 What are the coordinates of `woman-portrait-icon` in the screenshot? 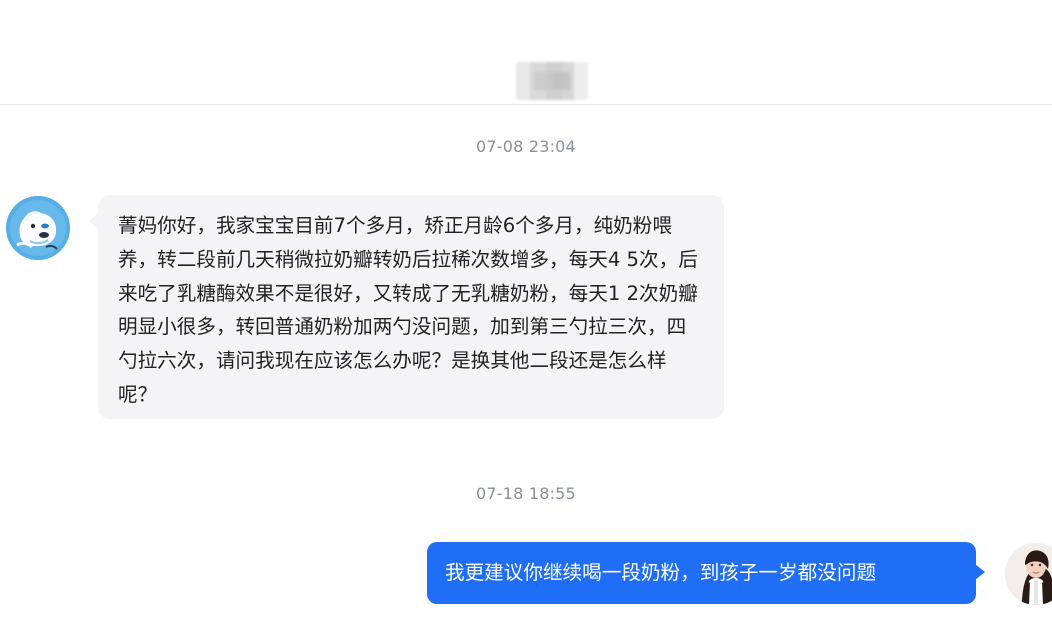 It's located at (1028, 574).